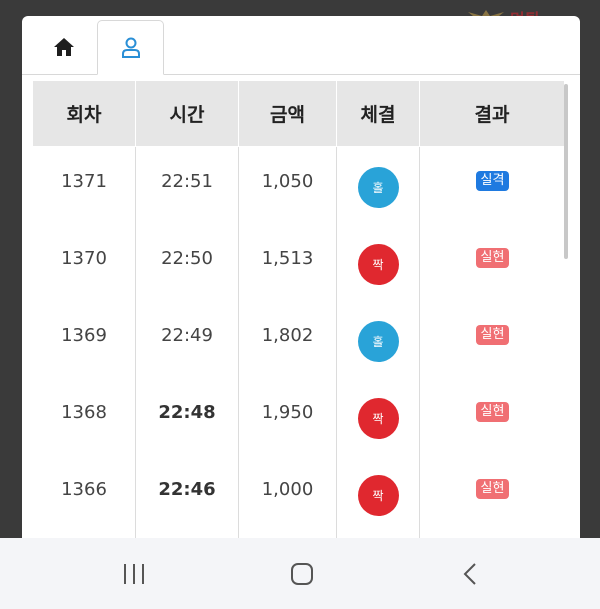 This screenshot has width=600, height=609. Describe the element at coordinates (84, 339) in the screenshot. I see `round-cell: 1369` at that location.